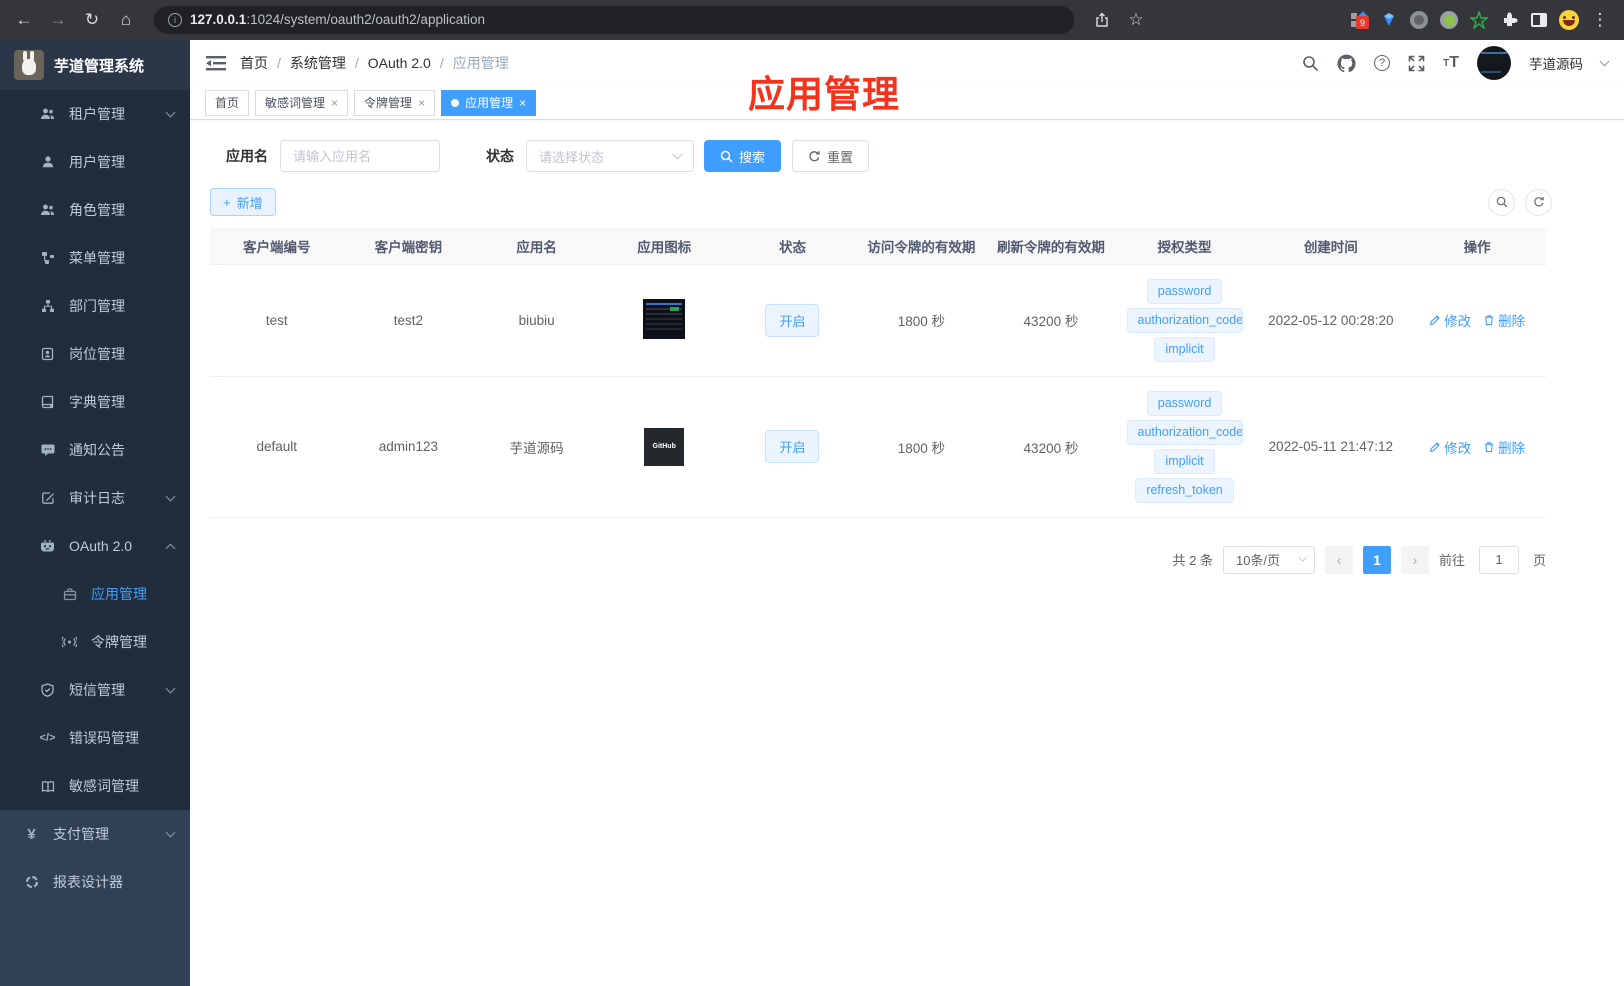 The width and height of the screenshot is (1624, 986). I want to click on browser-extensions: 9 ⋮, so click(1480, 20).